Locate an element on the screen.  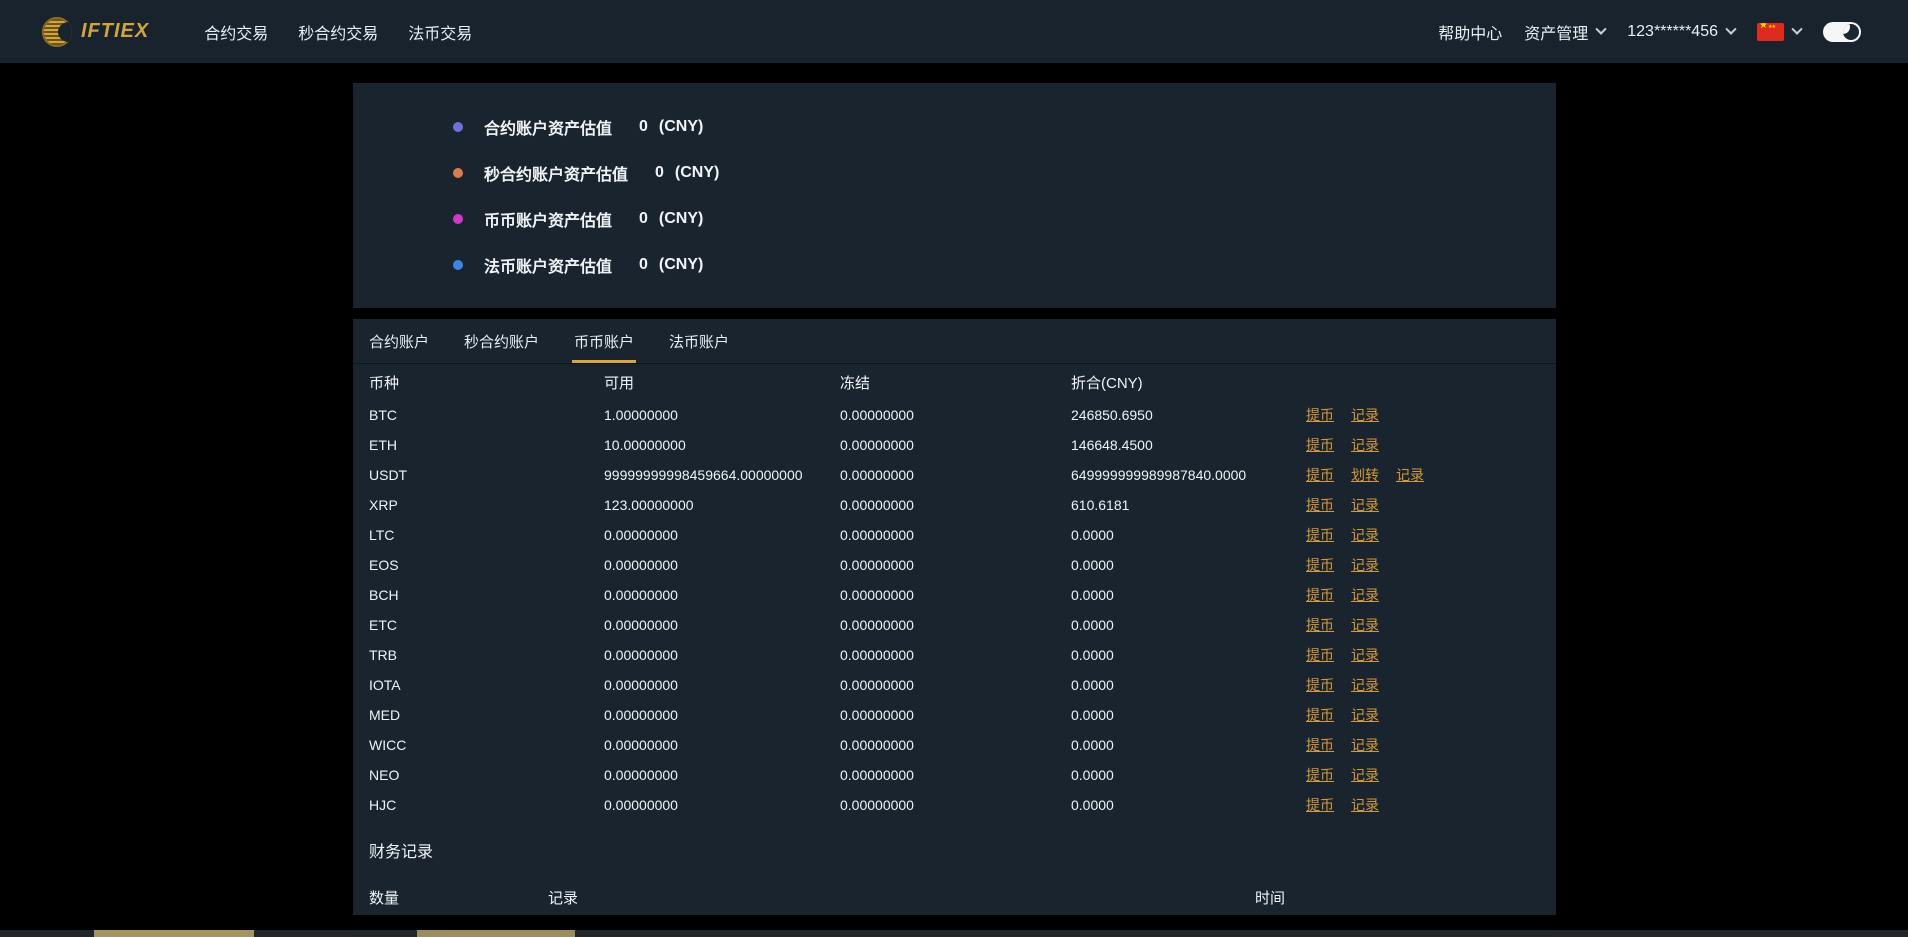
fiat-account-dot-icon is located at coordinates (458, 265).